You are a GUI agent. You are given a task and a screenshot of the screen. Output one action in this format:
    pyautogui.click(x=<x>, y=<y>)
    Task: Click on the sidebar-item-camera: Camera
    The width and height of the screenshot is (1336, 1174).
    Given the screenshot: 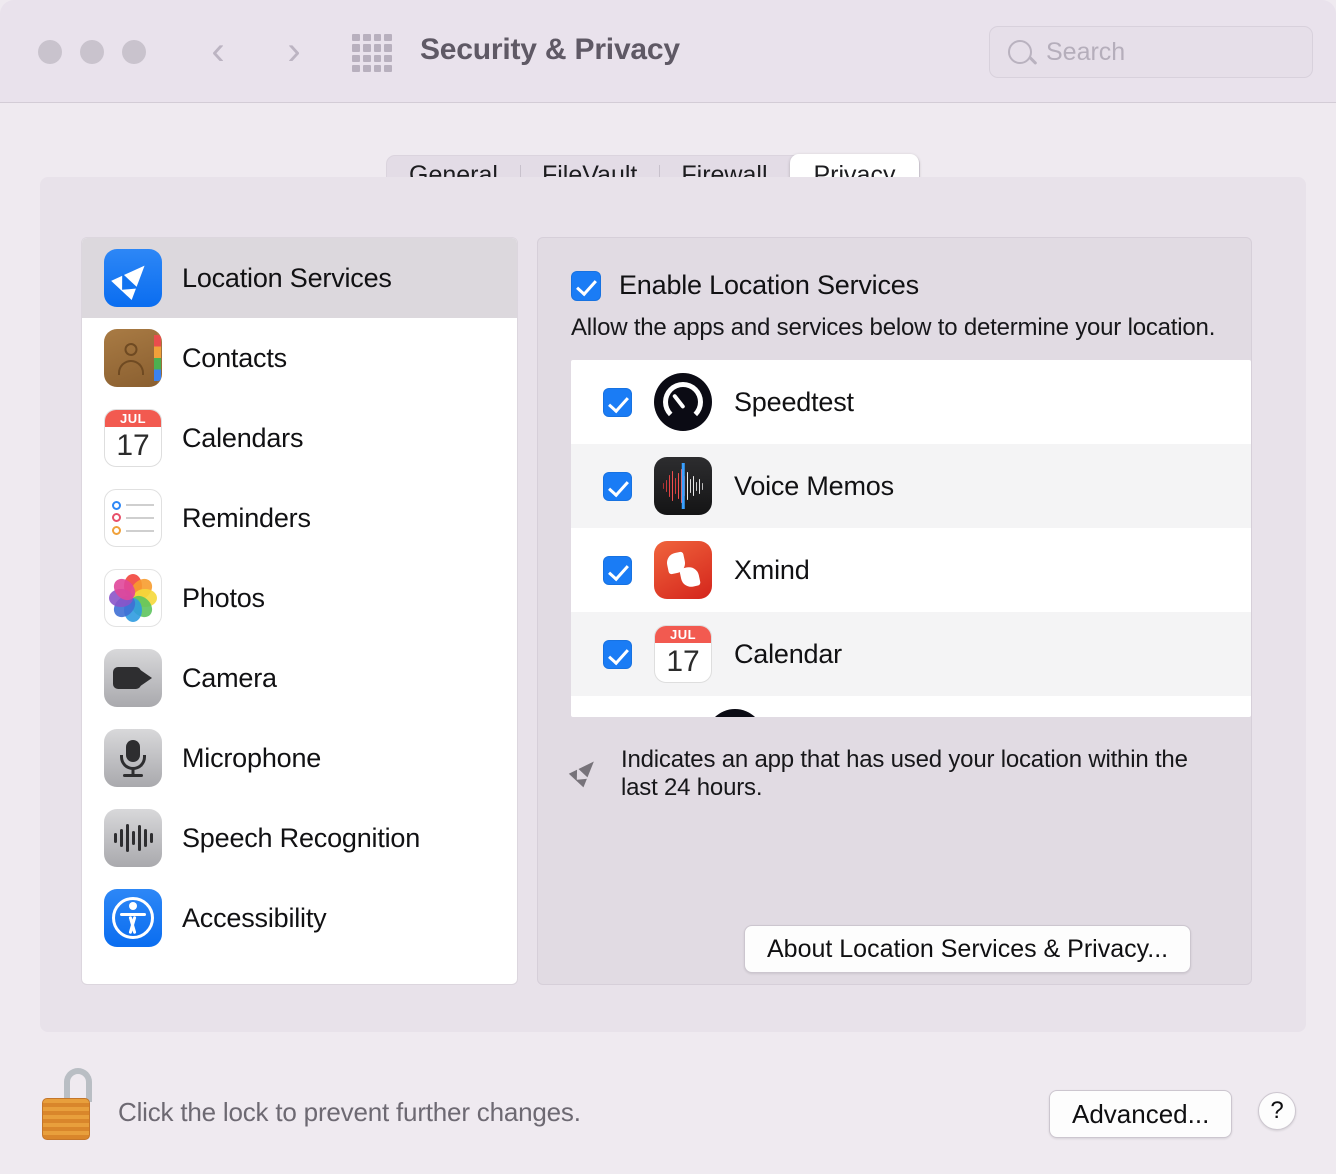 What is the action you would take?
    pyautogui.click(x=299, y=678)
    